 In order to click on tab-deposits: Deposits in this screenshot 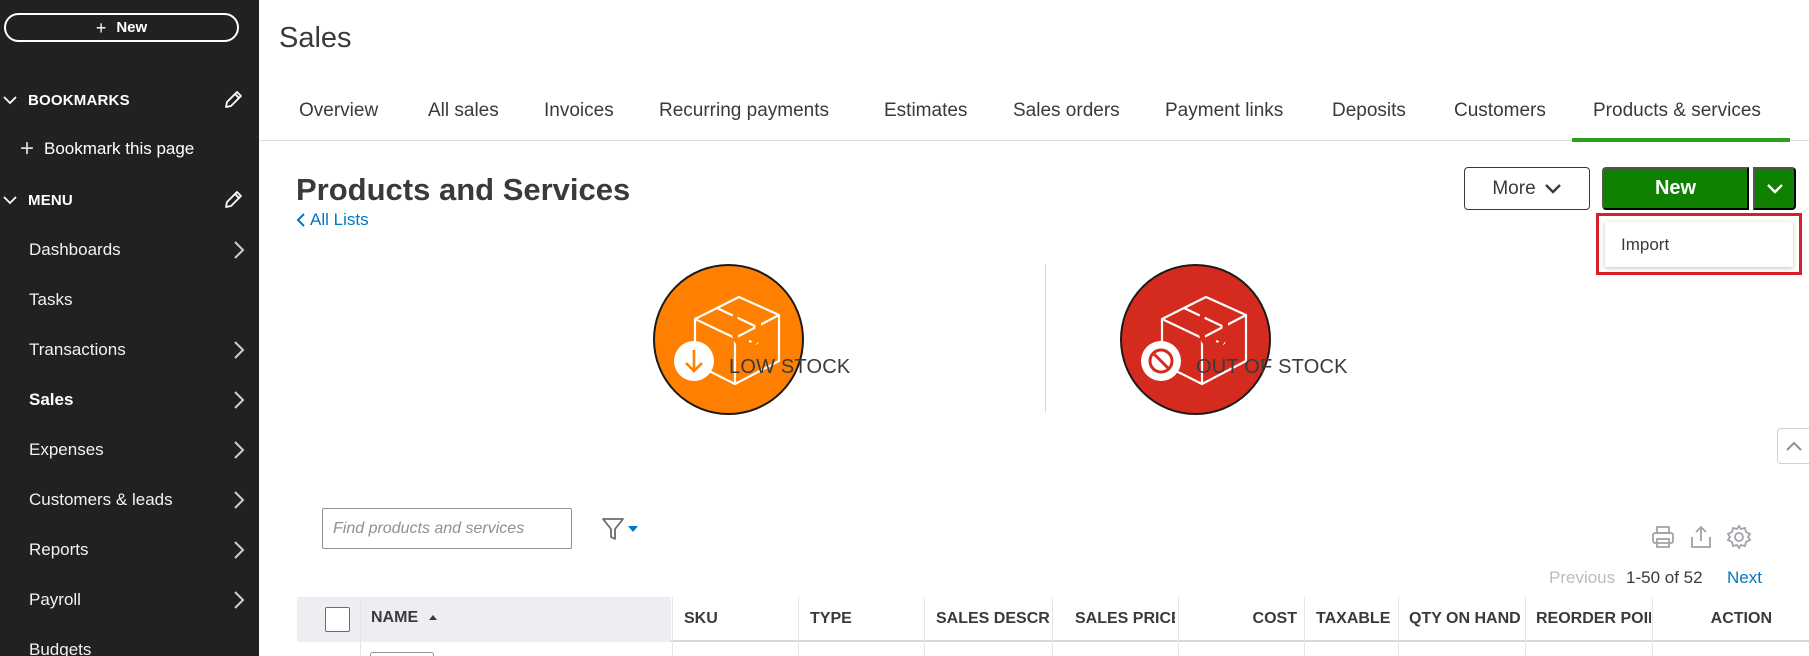, I will do `click(1369, 111)`.